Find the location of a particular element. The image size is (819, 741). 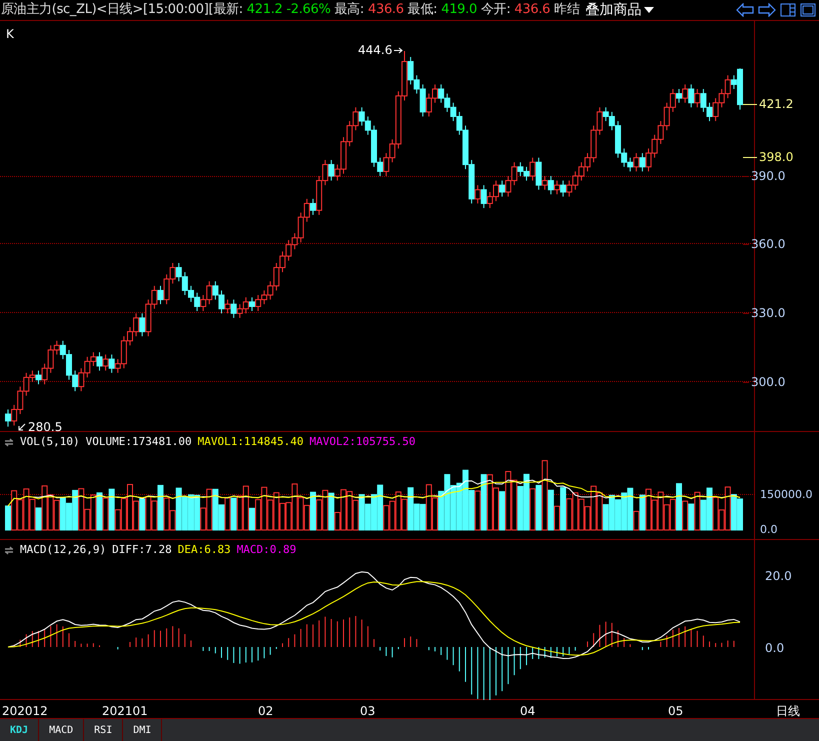

overlay-dropdown: 叠加商品 is located at coordinates (620, 10).